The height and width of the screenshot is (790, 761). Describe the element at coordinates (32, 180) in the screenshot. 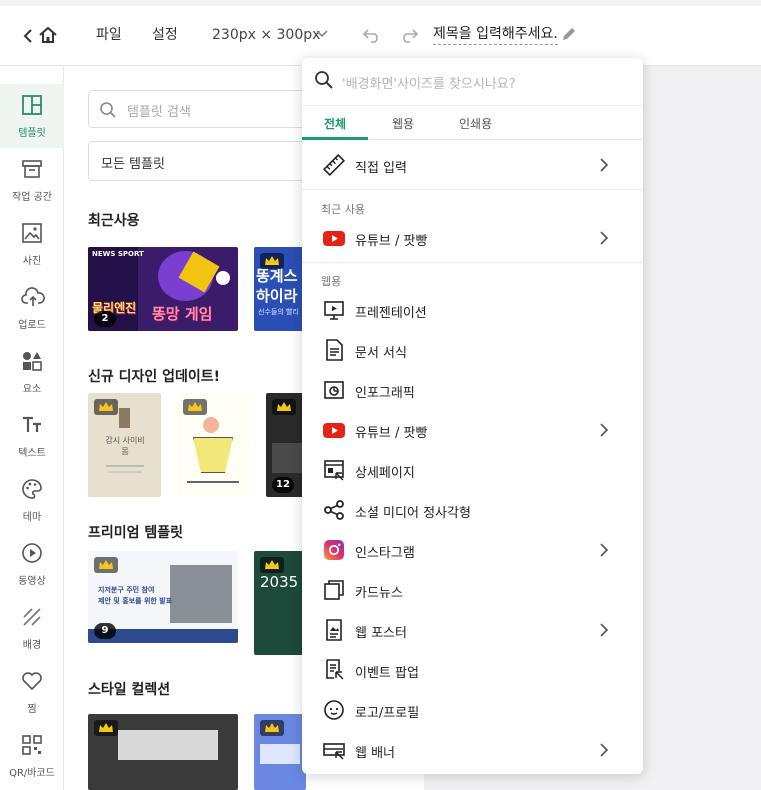

I see `nav-workspace: 작업 공간` at that location.